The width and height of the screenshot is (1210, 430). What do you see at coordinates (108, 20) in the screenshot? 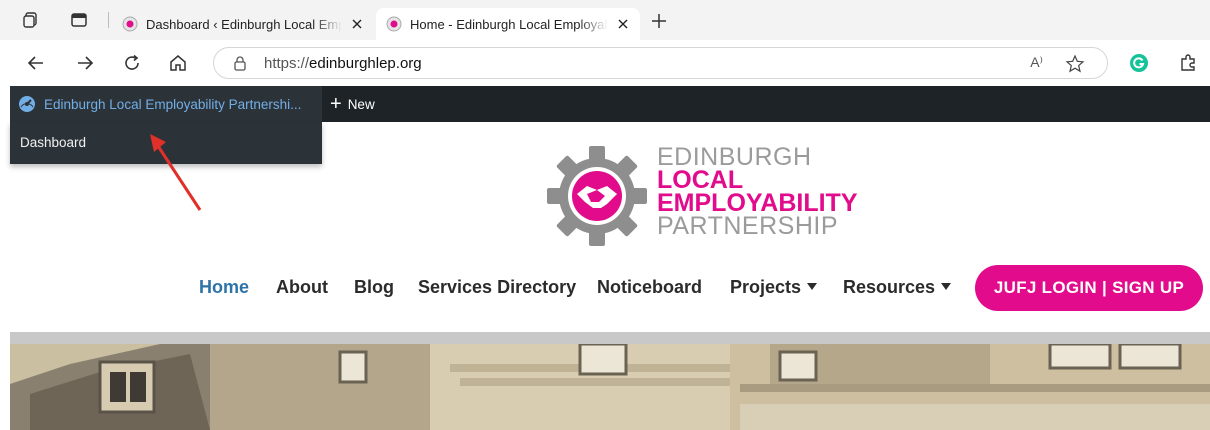
I see `tab-separator` at bounding box center [108, 20].